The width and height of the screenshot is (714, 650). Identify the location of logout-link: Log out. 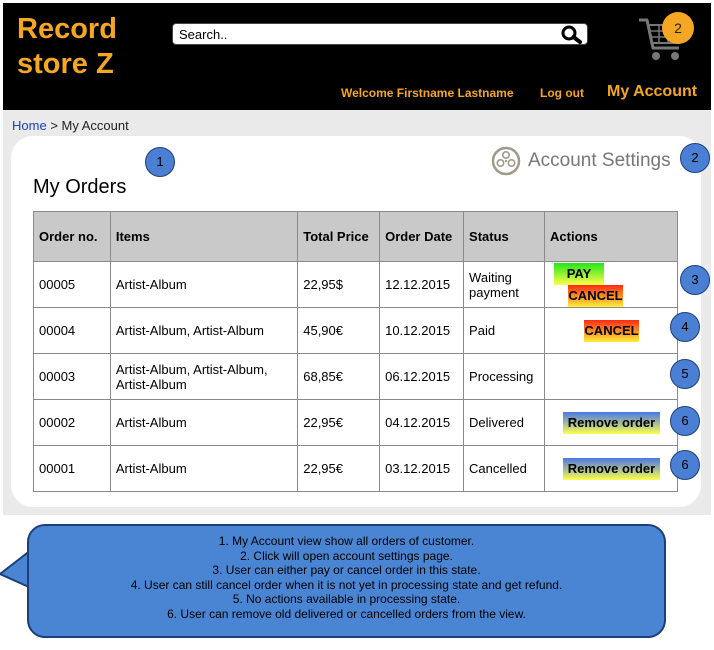
(562, 93).